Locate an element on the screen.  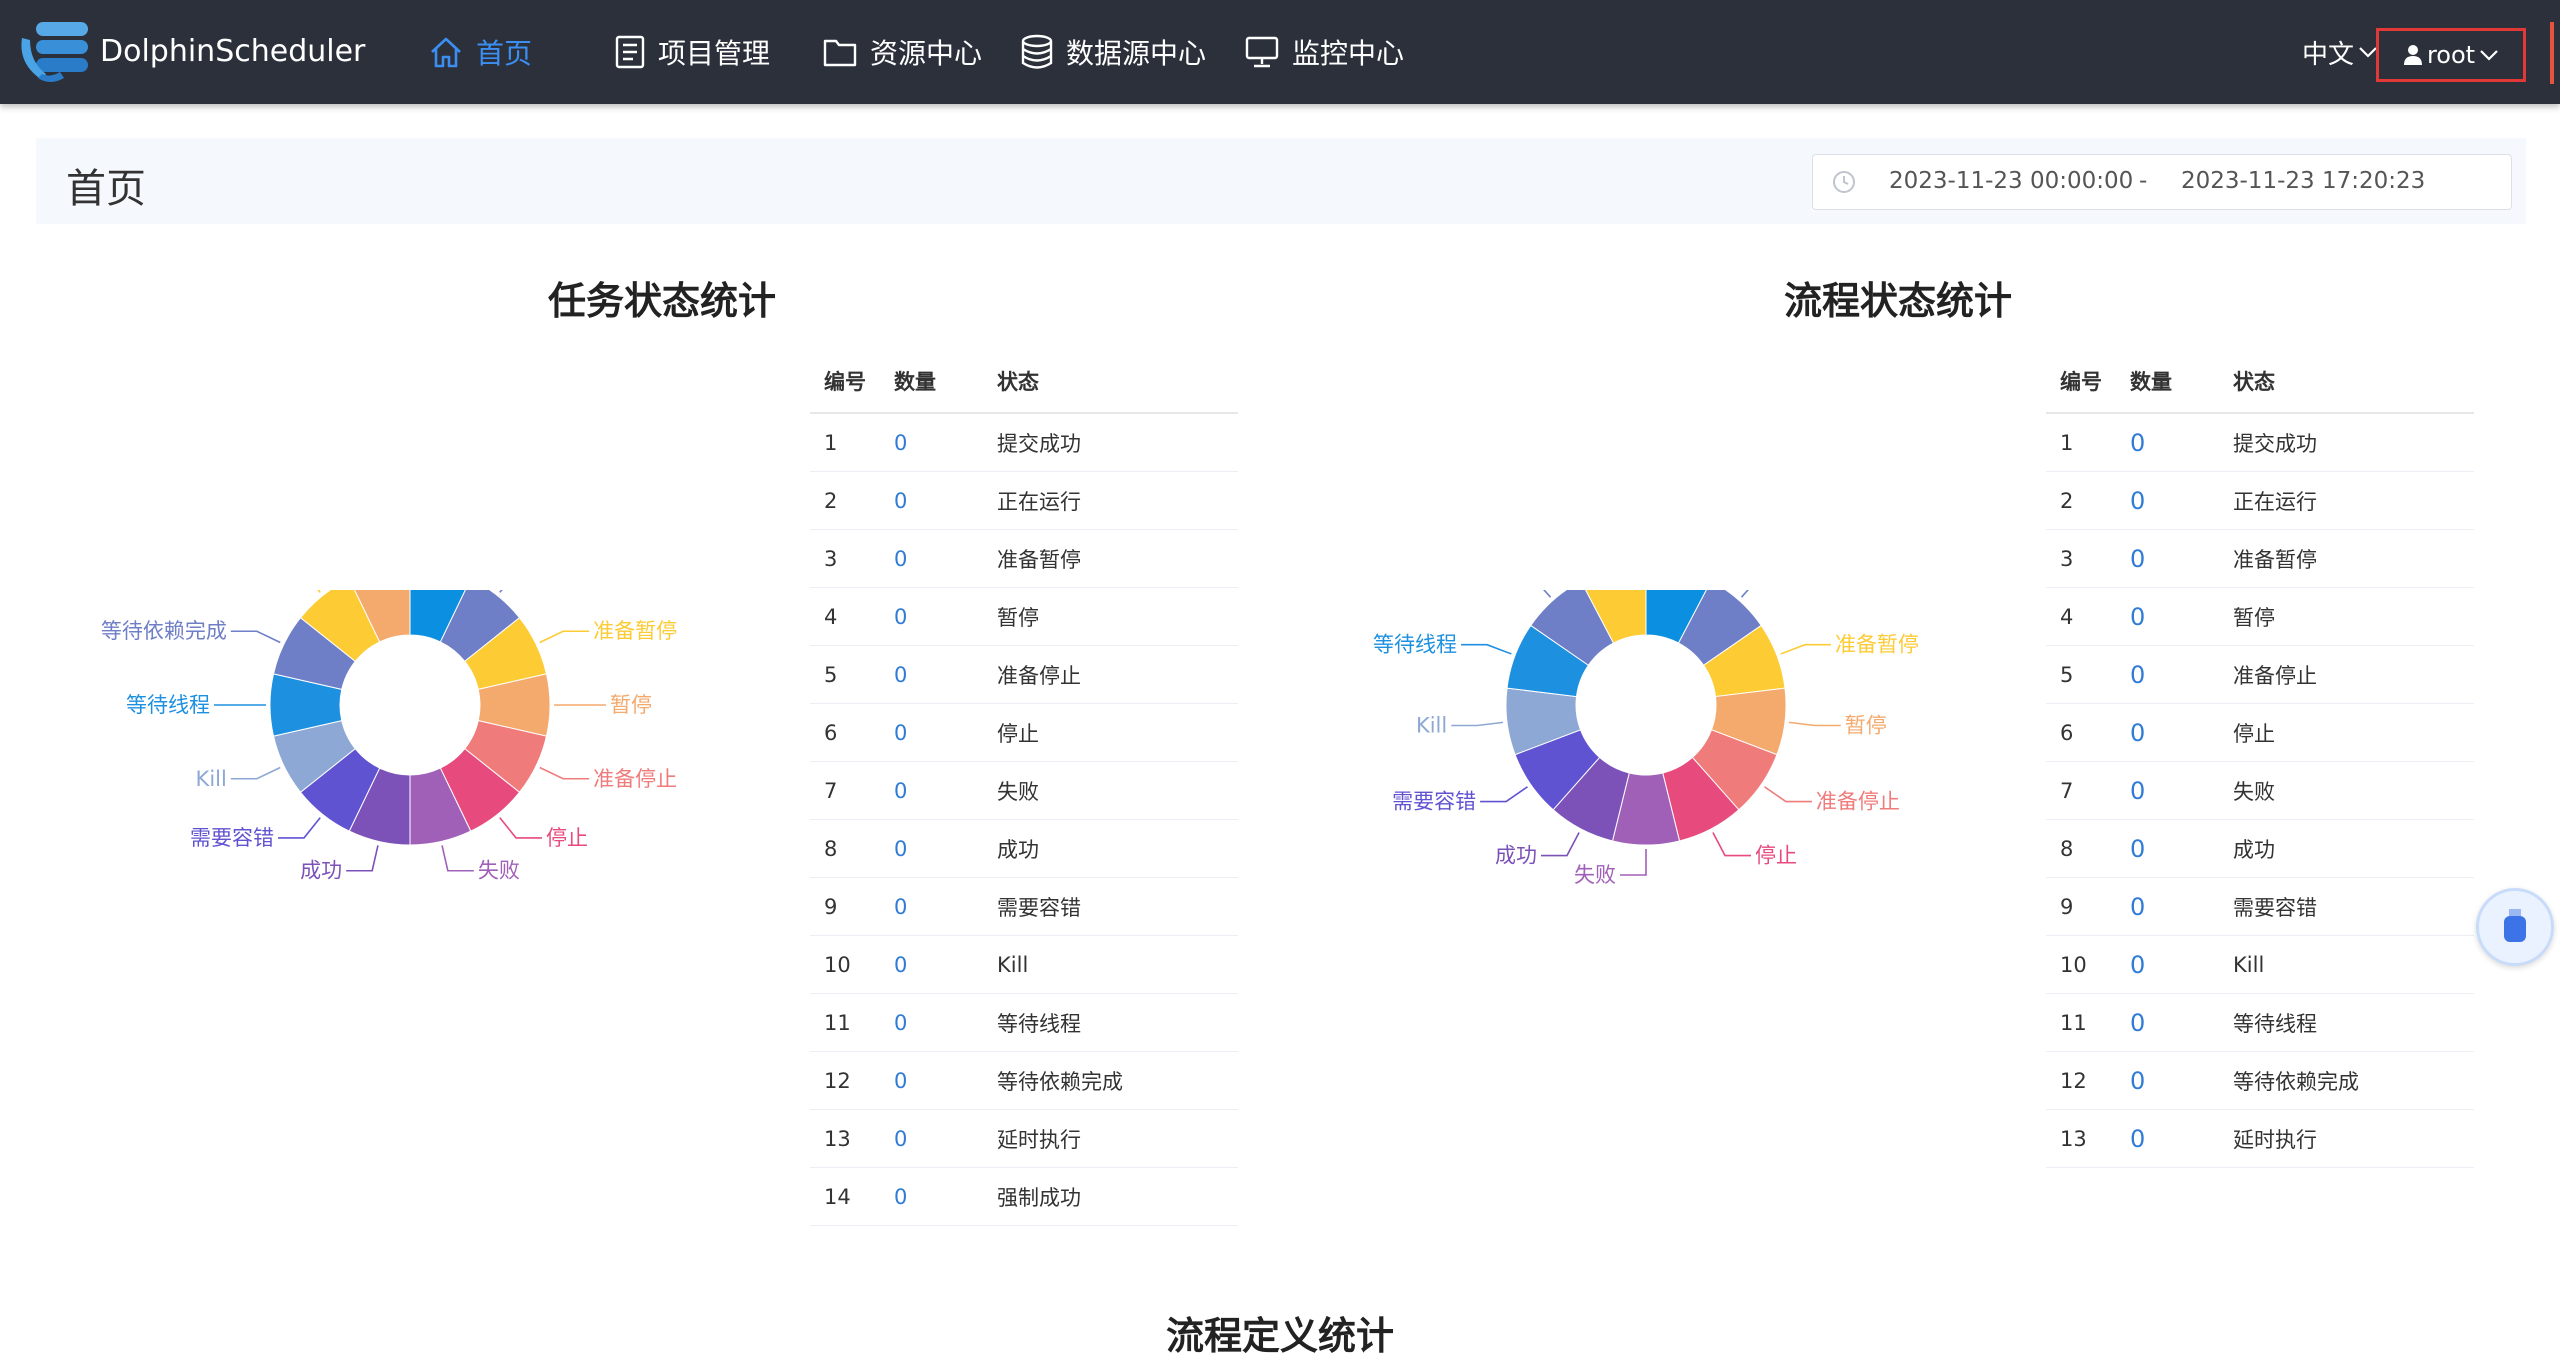
database-icon is located at coordinates (1037, 51).